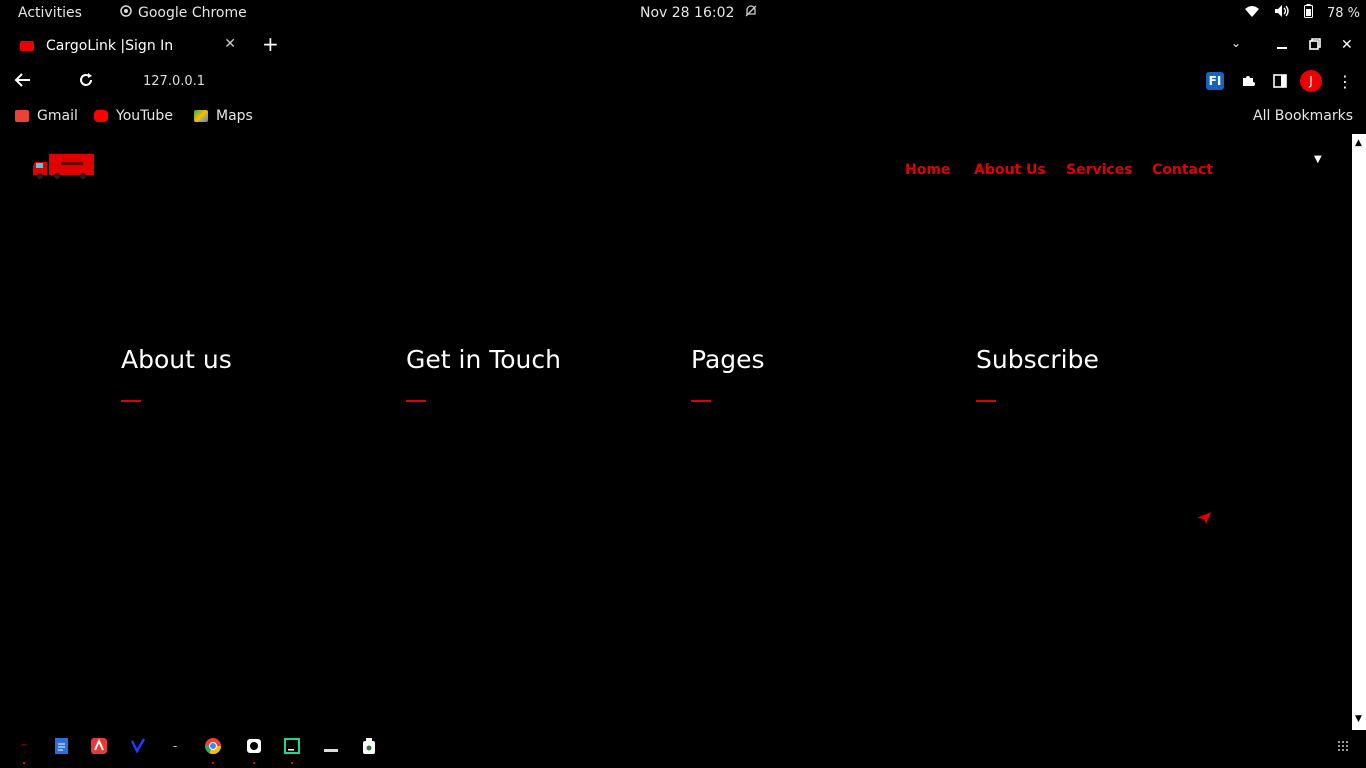 This screenshot has height=768, width=1366. Describe the element at coordinates (1318, 159) in the screenshot. I see `caret-down-icon: ▼` at that location.